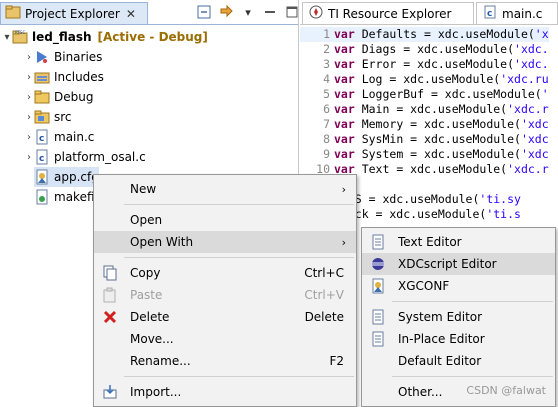 The image size is (558, 407). Describe the element at coordinates (541, 34) in the screenshot. I see `code-string: 'x` at that location.